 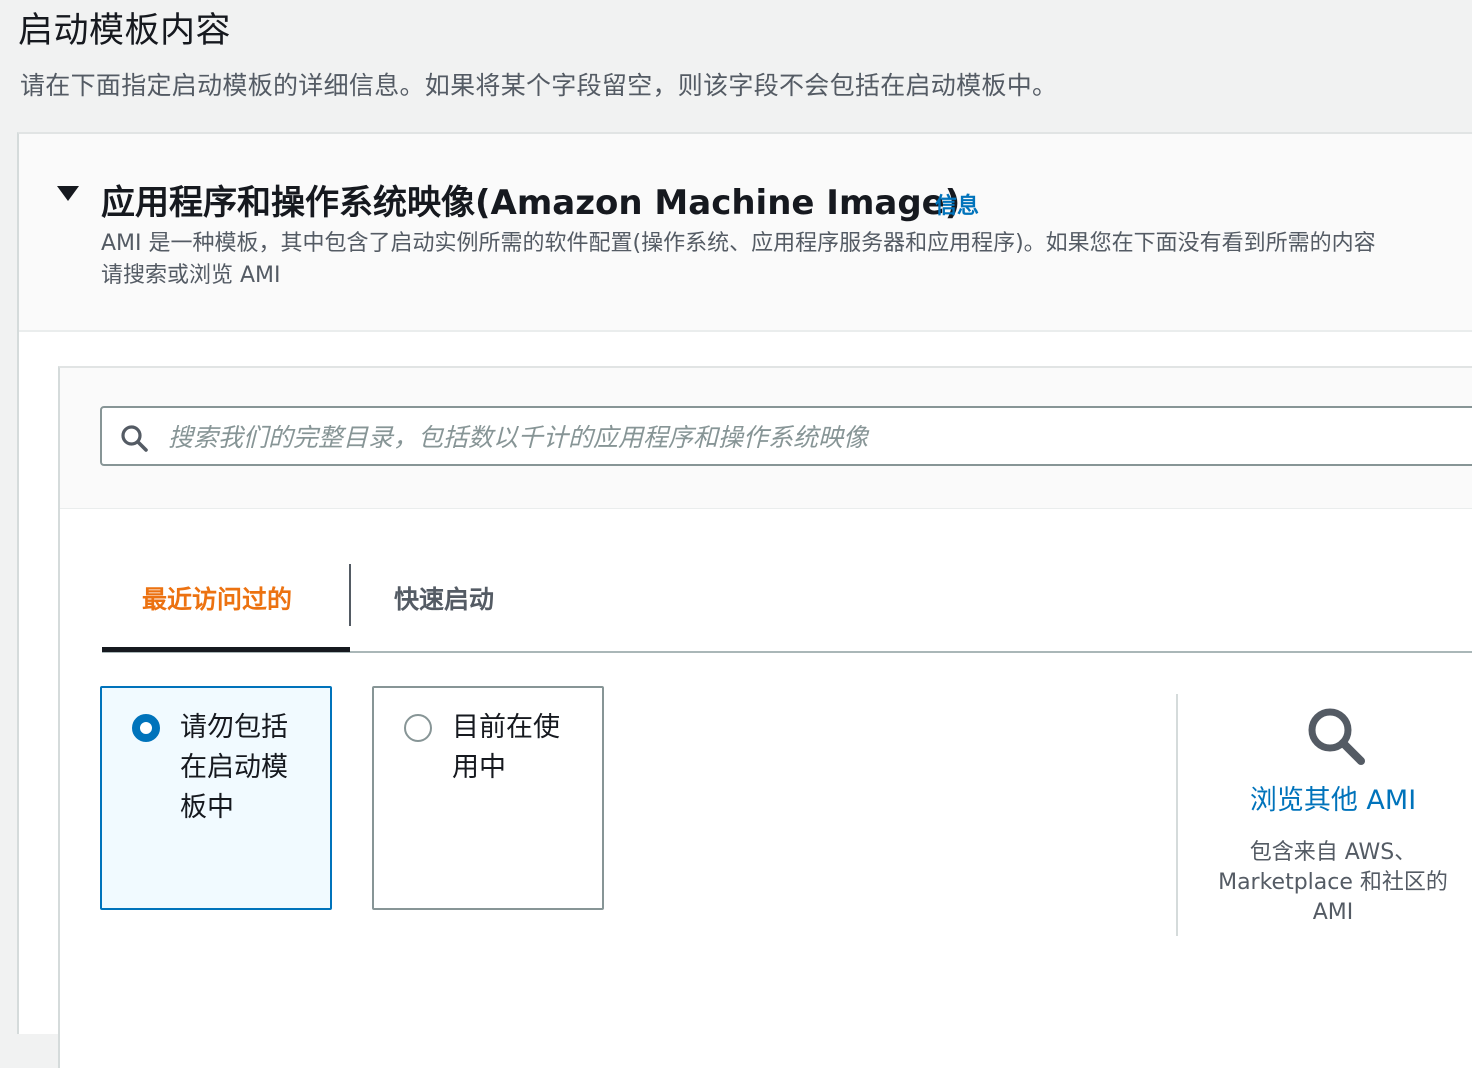 What do you see at coordinates (234, 767) in the screenshot?
I see `ami-option-label: 请勿包括在启动模板中` at bounding box center [234, 767].